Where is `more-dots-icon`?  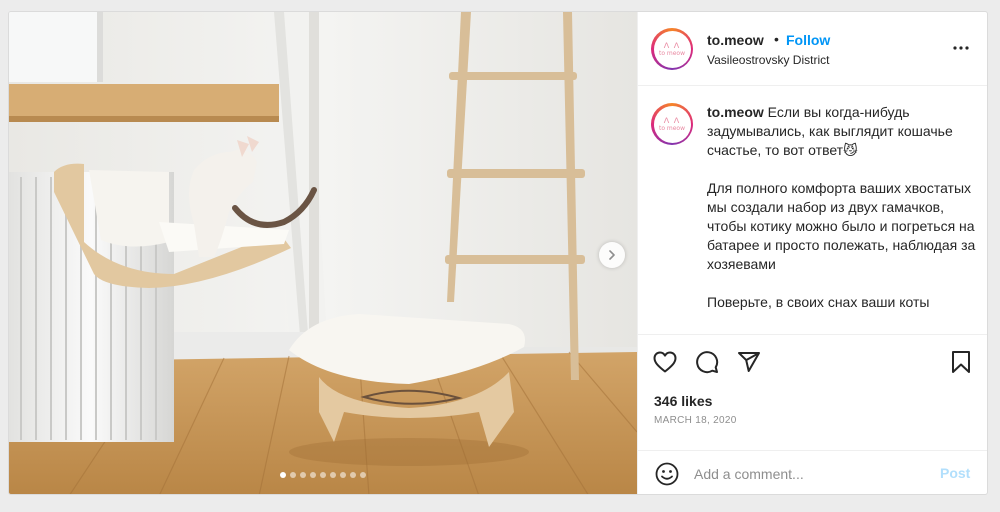
more-dots-icon is located at coordinates (961, 48).